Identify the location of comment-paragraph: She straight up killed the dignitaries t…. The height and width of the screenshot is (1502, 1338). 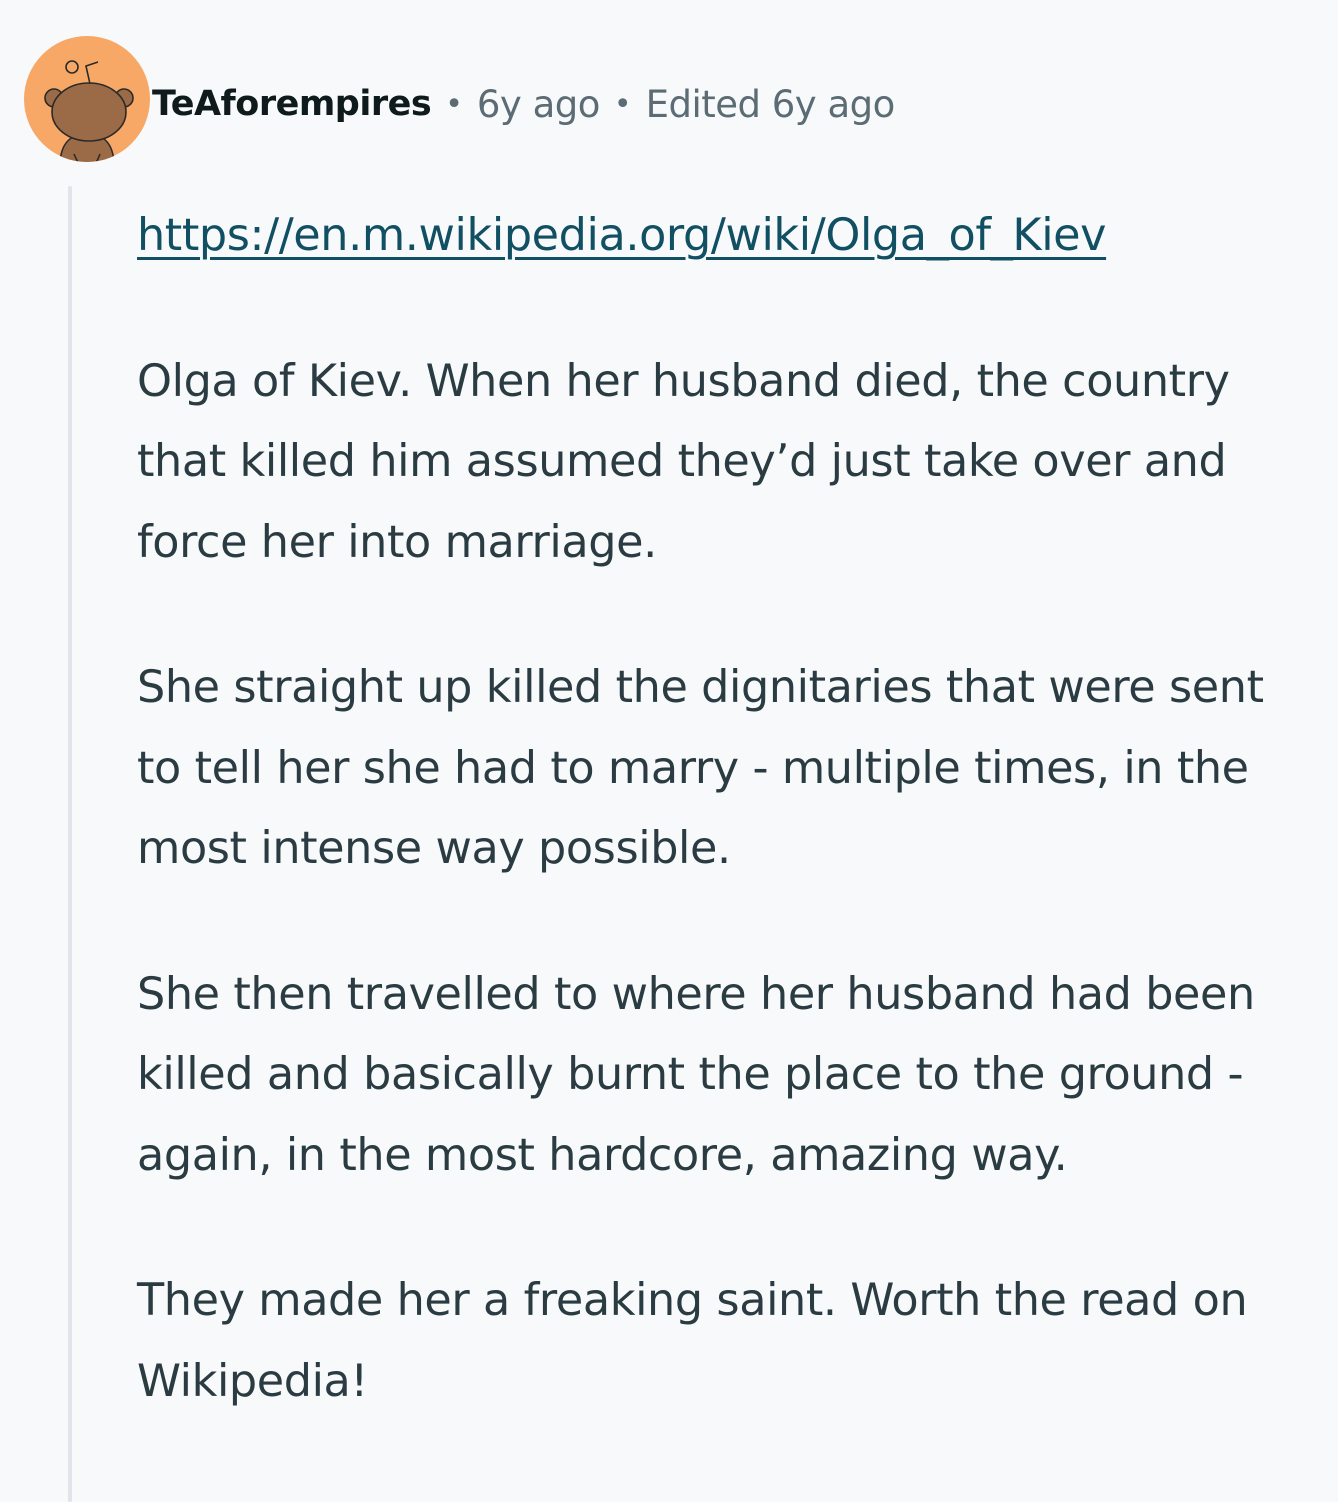
(700, 768).